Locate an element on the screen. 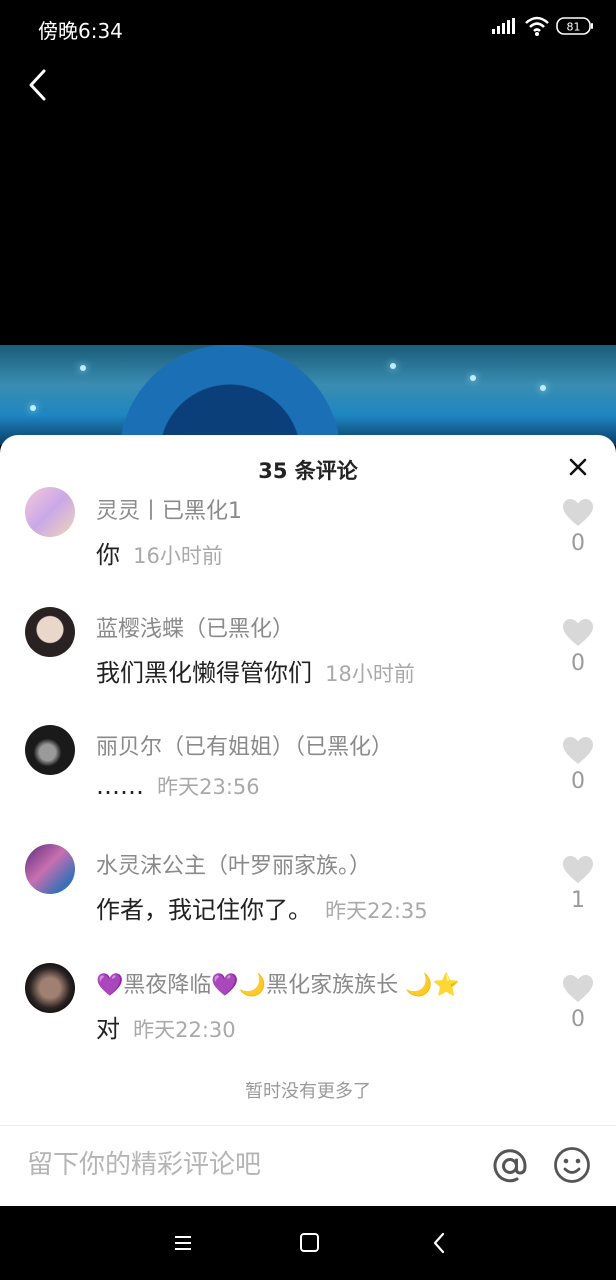 This screenshot has width=616, height=1280. comment-username: 蓝樱浅蝶（已黑化） is located at coordinates (195, 627).